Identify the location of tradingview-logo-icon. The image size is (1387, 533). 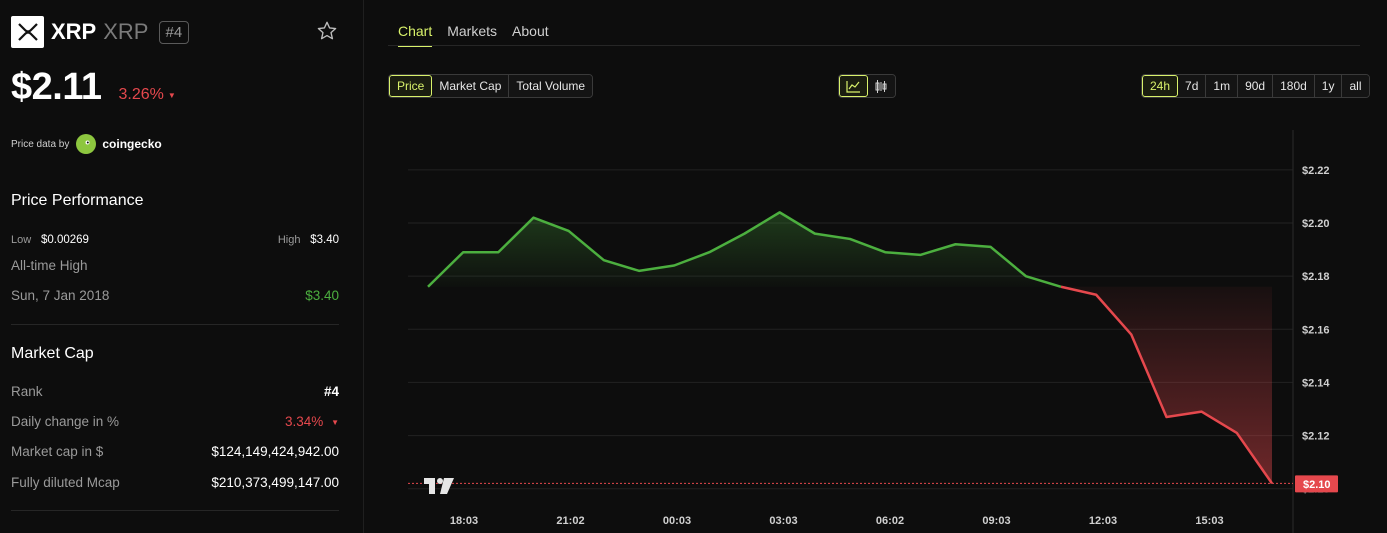
(439, 486).